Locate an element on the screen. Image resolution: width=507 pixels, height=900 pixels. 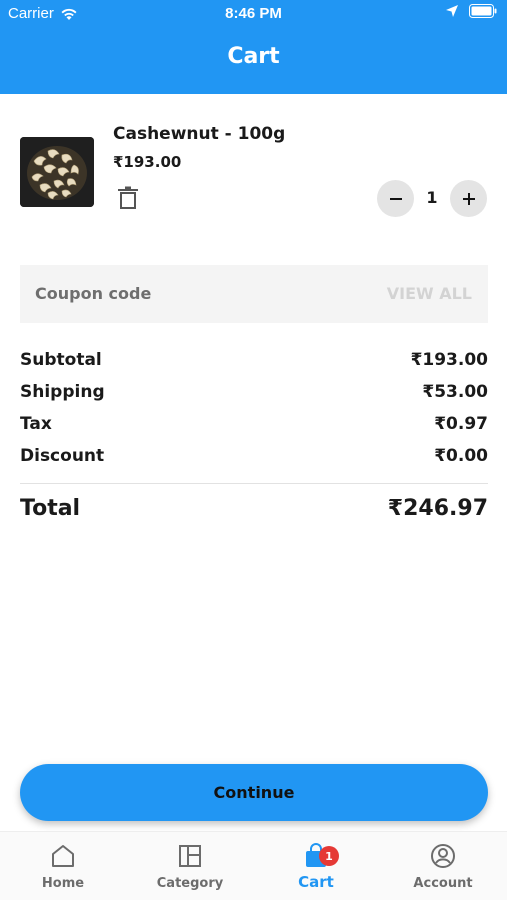
status-right is located at coordinates (471, 11).